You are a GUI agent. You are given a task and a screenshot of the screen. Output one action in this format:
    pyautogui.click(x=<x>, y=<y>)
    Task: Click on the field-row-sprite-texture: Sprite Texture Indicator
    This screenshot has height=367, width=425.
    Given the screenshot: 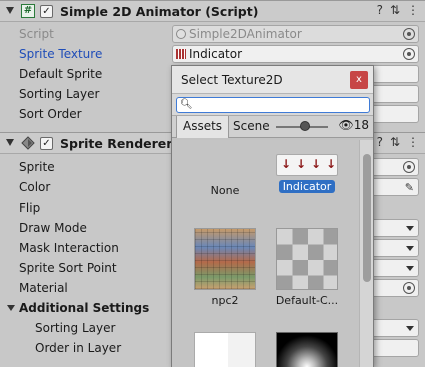 What is the action you would take?
    pyautogui.click(x=212, y=54)
    